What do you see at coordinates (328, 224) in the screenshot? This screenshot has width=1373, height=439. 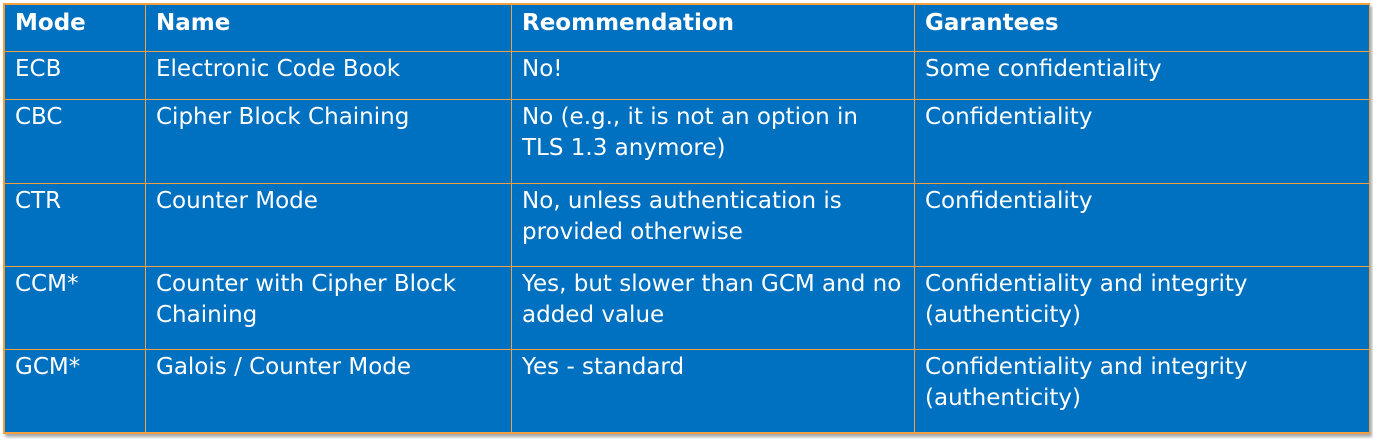 I see `cell-name: Counter Mode` at bounding box center [328, 224].